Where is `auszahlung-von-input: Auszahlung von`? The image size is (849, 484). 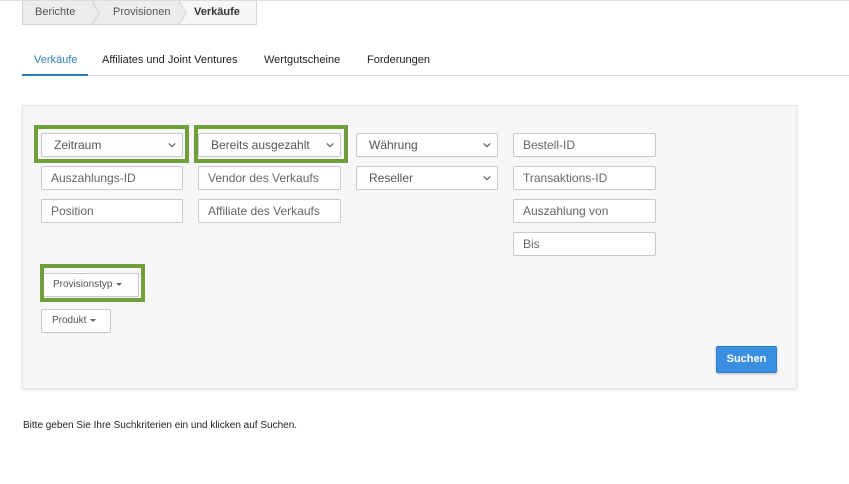
auszahlung-von-input: Auszahlung von is located at coordinates (584, 211).